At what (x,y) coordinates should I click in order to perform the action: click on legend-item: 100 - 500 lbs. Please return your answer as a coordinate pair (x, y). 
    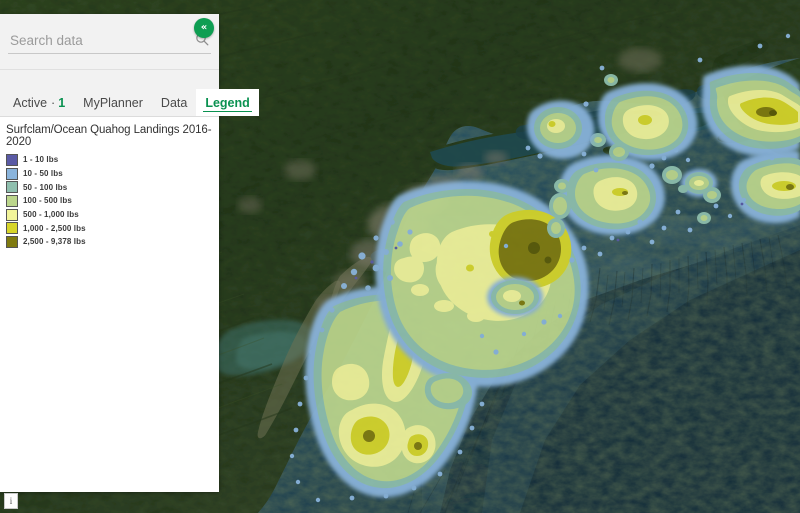
    Looking at the image, I should click on (112, 201).